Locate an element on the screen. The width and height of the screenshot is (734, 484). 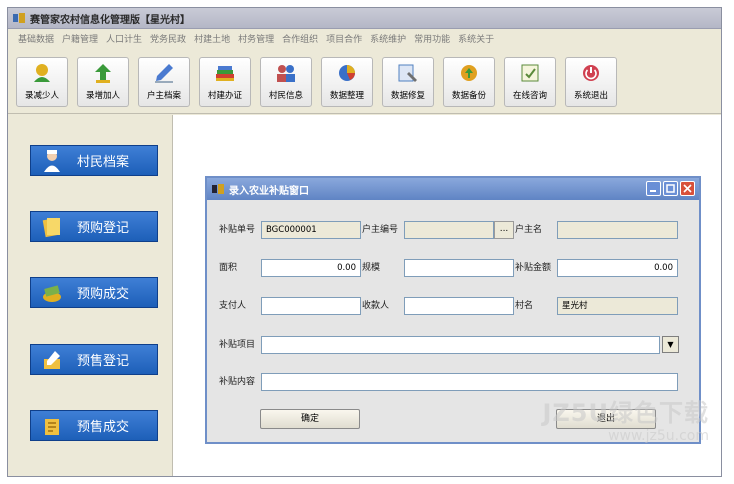
sidebar-prepurchase-deal-button: 预购成交 is located at coordinates (94, 292).